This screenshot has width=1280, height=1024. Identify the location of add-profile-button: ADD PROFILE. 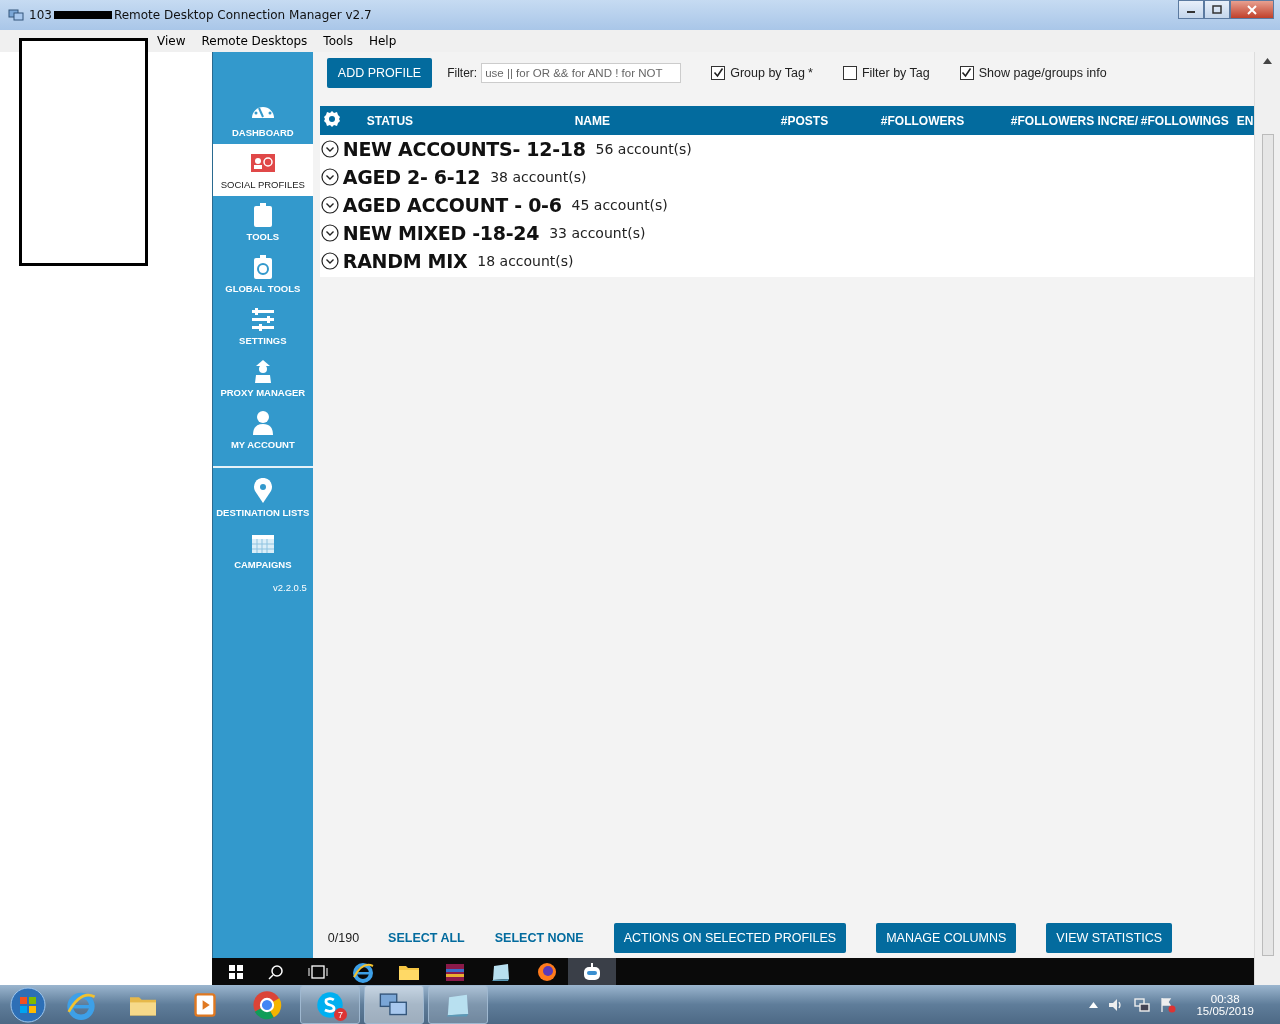
(379, 72).